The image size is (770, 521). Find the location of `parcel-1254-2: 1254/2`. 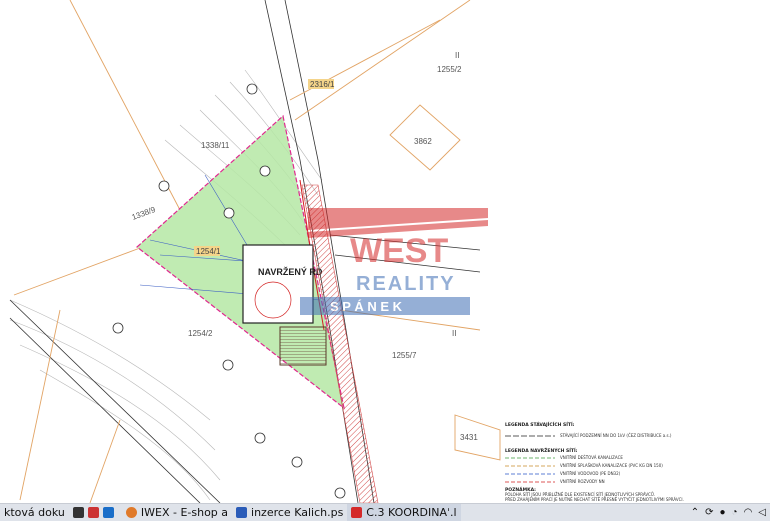

parcel-1254-2: 1254/2 is located at coordinates (200, 333).